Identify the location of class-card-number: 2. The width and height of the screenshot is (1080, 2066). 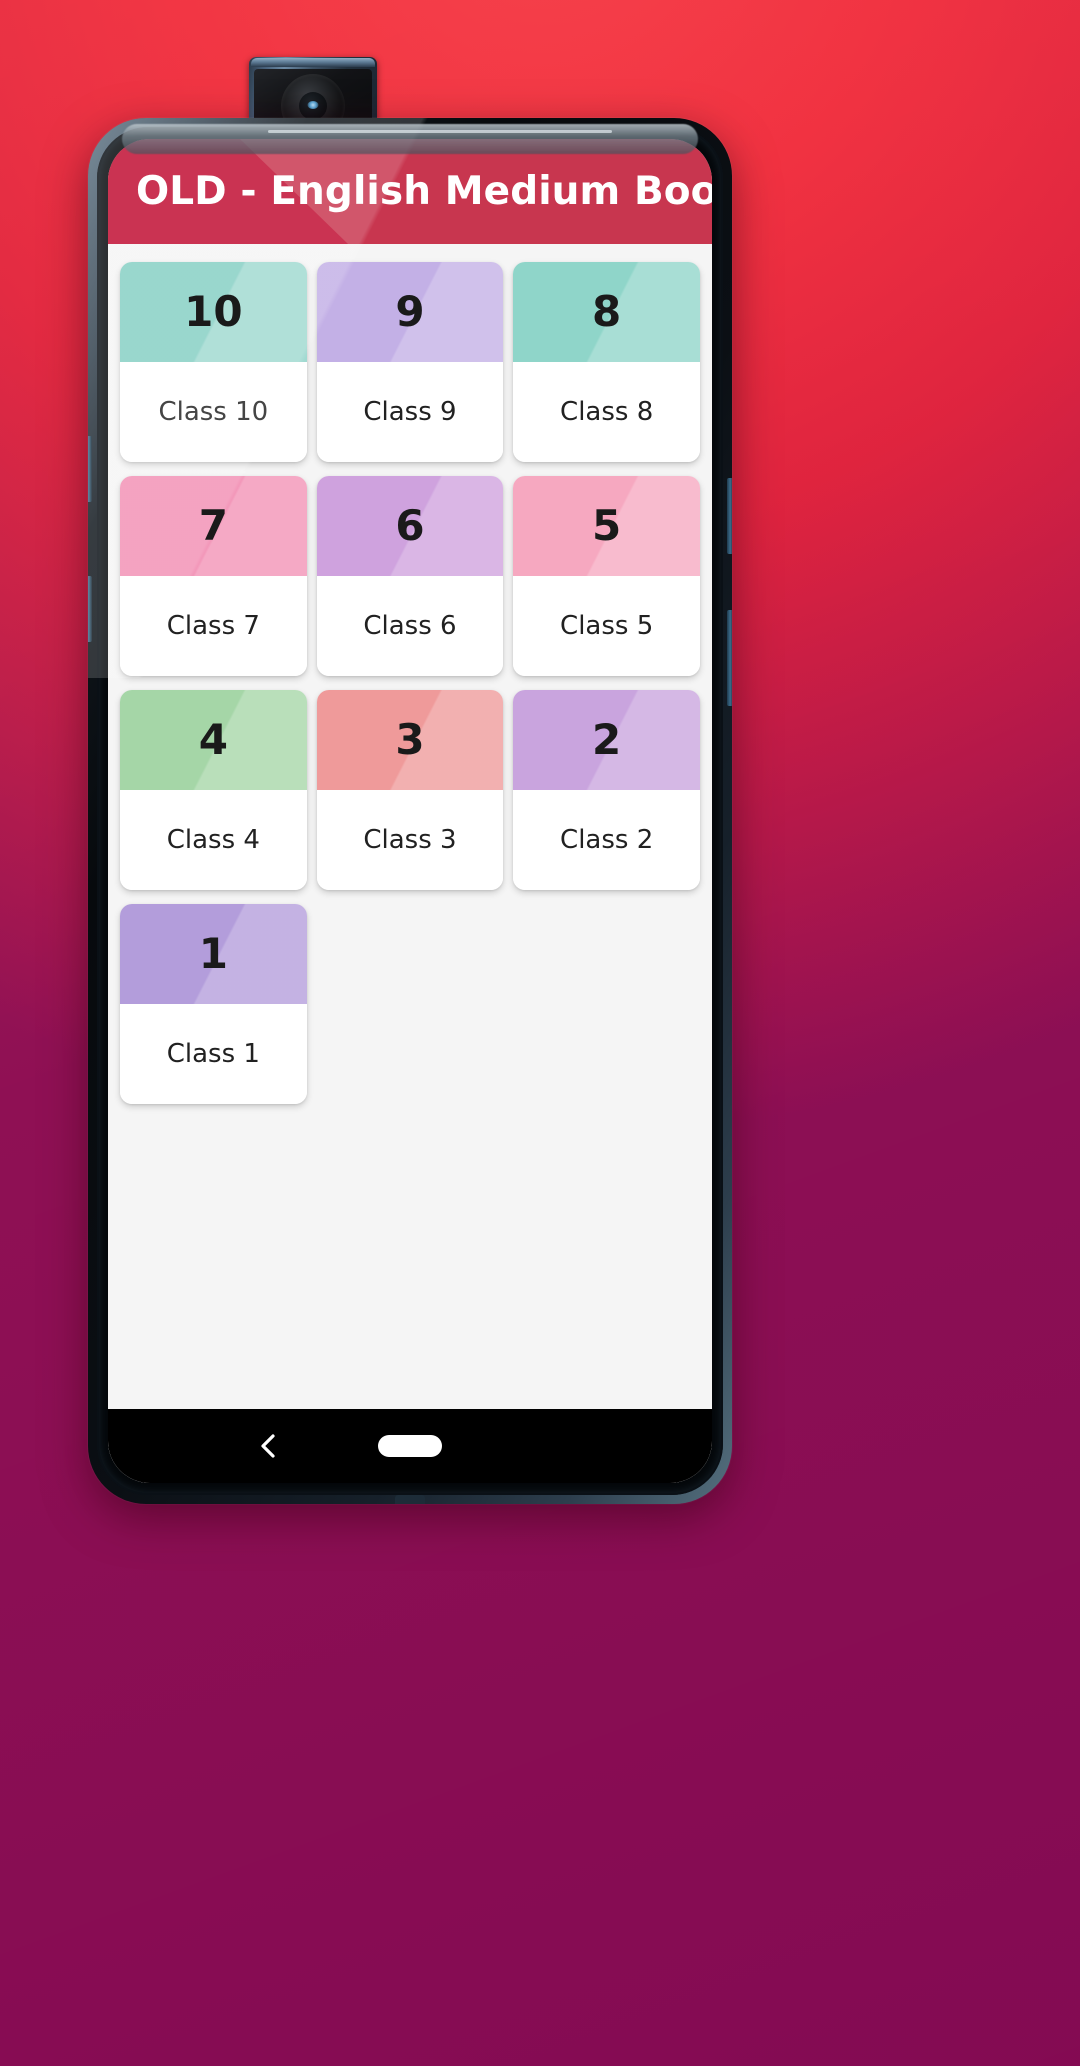
(607, 739).